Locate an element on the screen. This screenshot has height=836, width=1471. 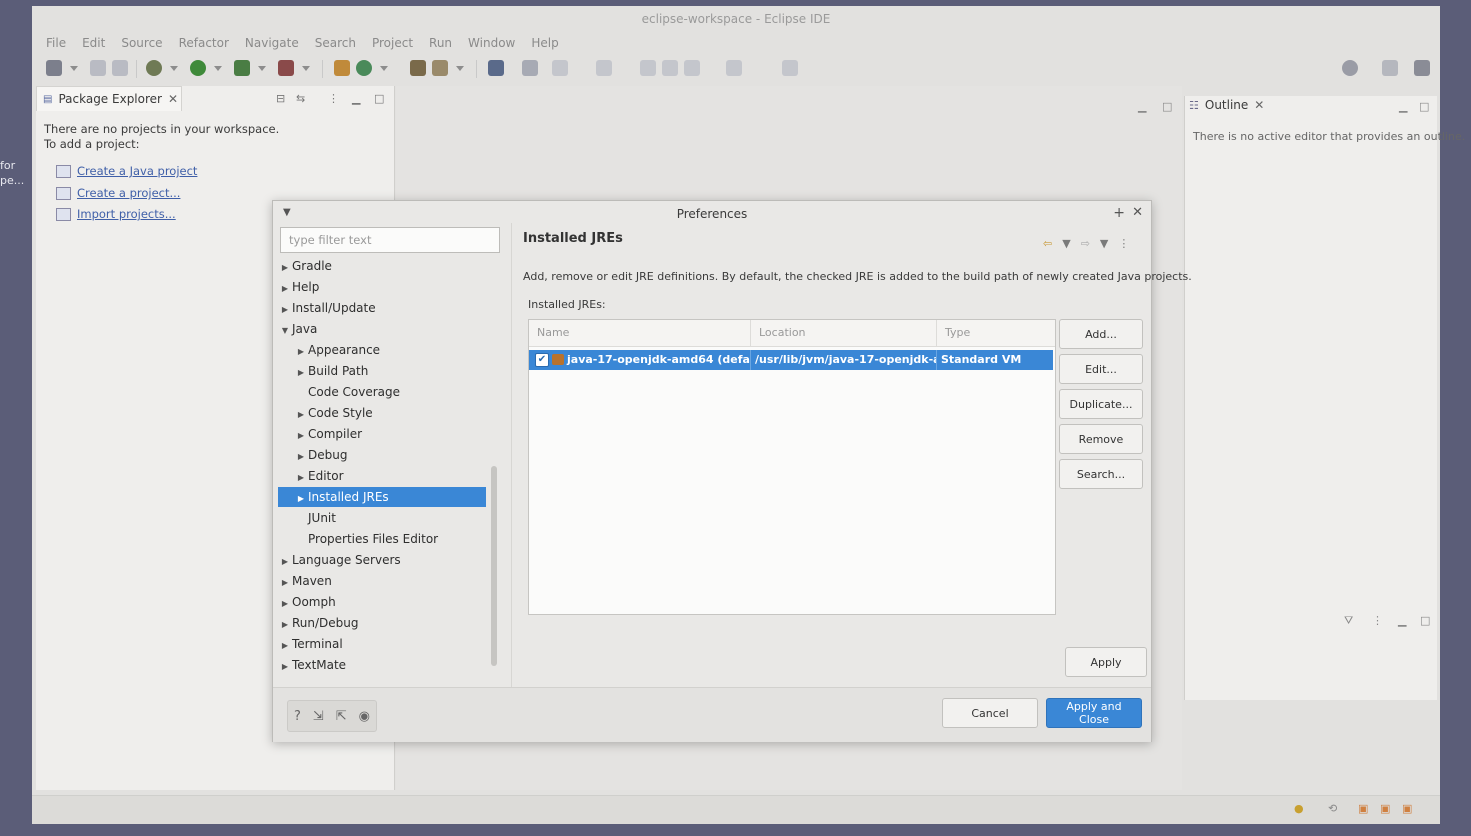
maximize-icon: □ is located at coordinates (379, 98).